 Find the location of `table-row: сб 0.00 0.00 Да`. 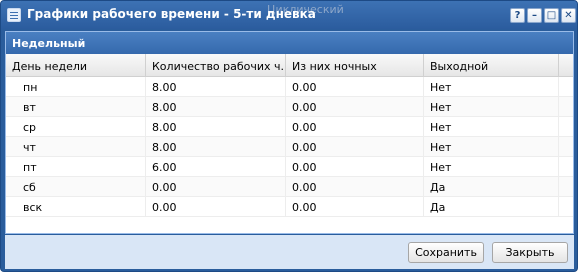

table-row: сб 0.00 0.00 Да is located at coordinates (289, 187).